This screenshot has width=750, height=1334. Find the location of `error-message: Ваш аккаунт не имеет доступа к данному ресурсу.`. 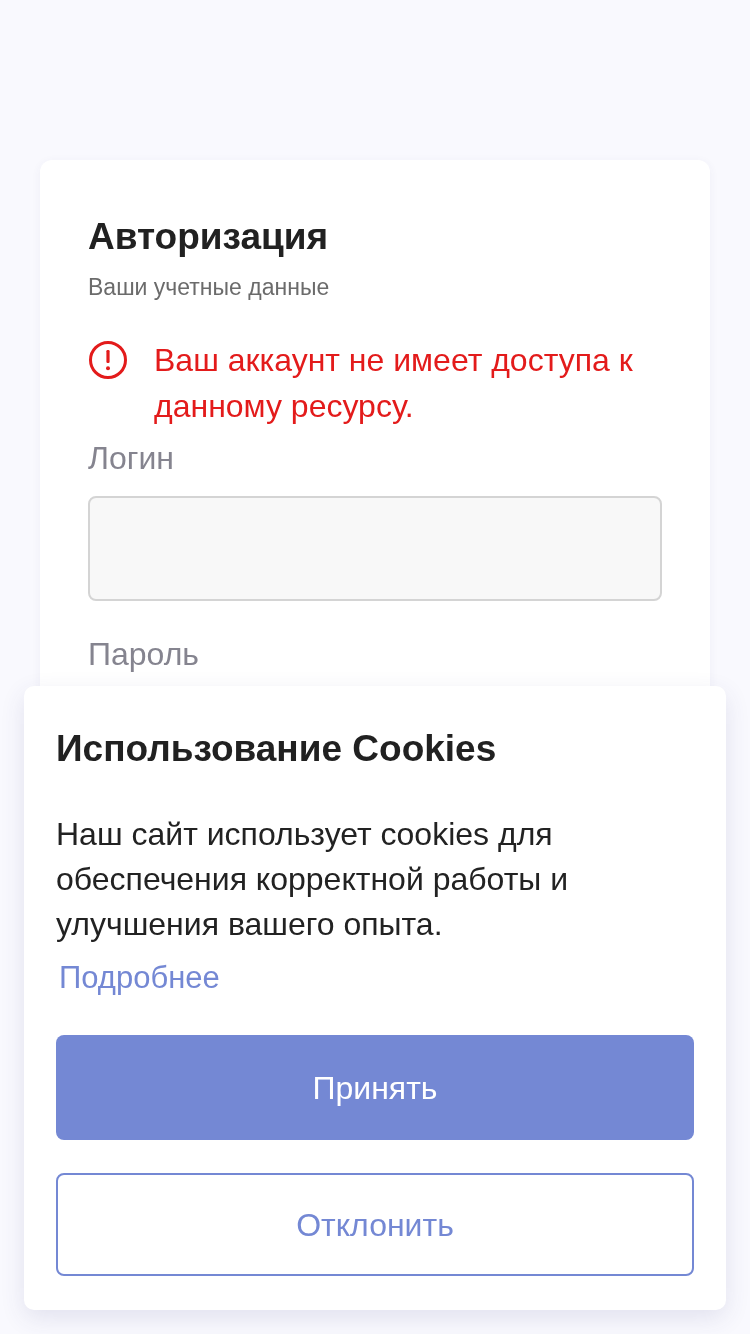

error-message: Ваш аккаунт не имеет доступа к данному ресурсу. is located at coordinates (394, 383).